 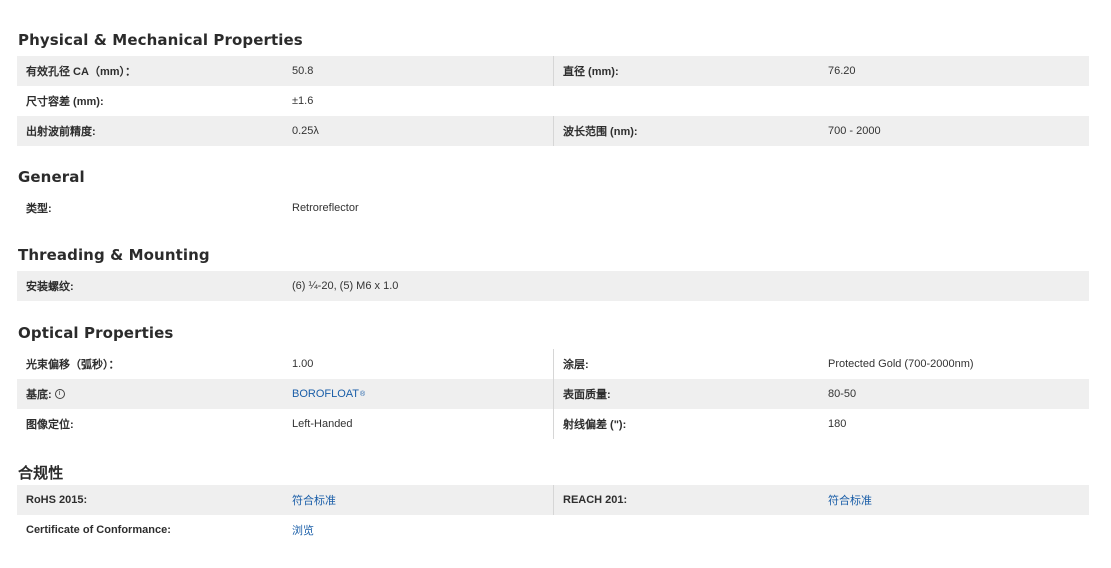 What do you see at coordinates (686, 364) in the screenshot?
I see `spec-label: 涂层:` at bounding box center [686, 364].